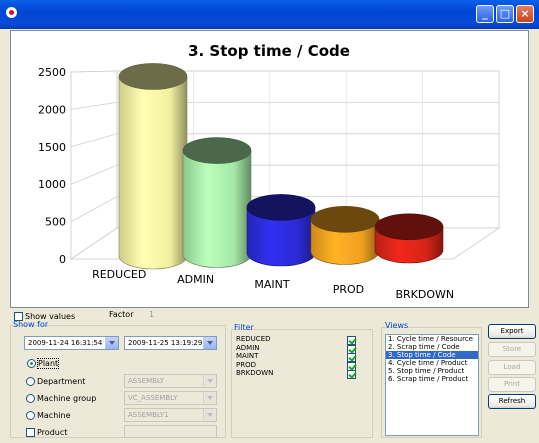 This screenshot has height=443, width=539. Describe the element at coordinates (397, 325) in the screenshot. I see `views-title: Views` at that location.